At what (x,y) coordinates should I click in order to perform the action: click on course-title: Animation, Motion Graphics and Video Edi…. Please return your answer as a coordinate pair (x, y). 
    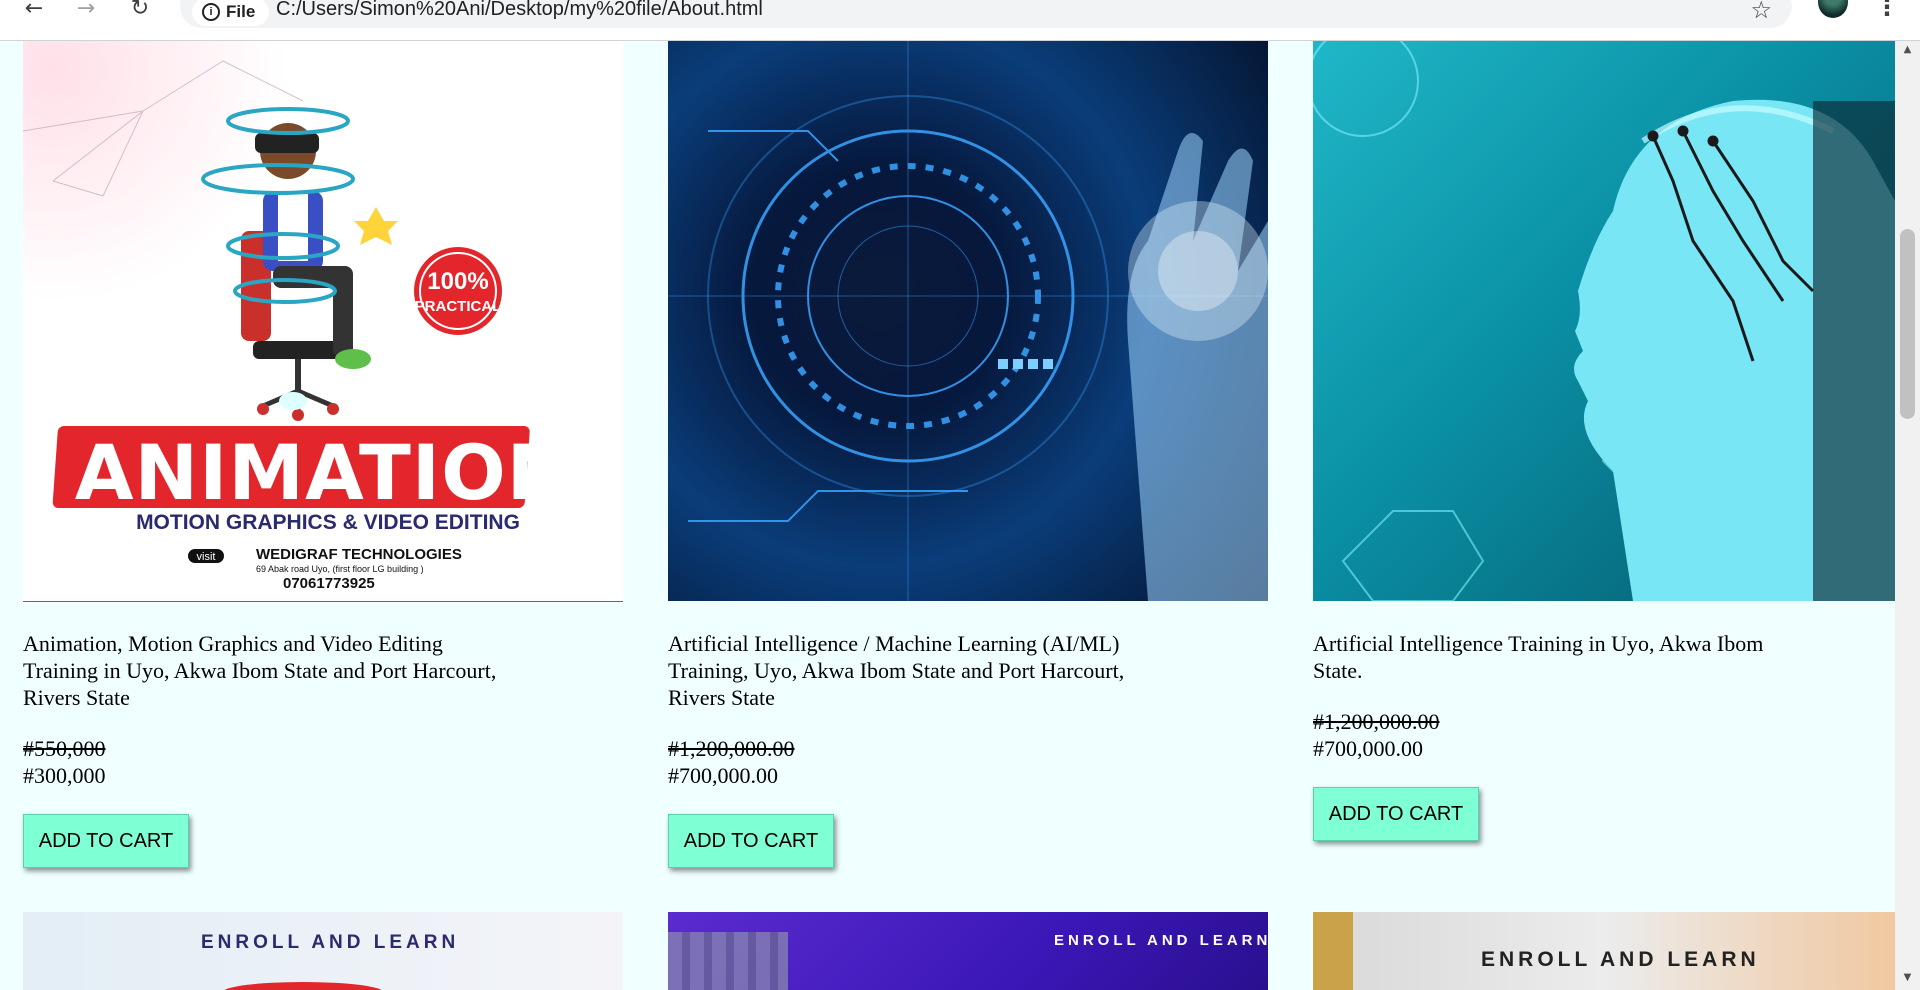
    Looking at the image, I should click on (263, 670).